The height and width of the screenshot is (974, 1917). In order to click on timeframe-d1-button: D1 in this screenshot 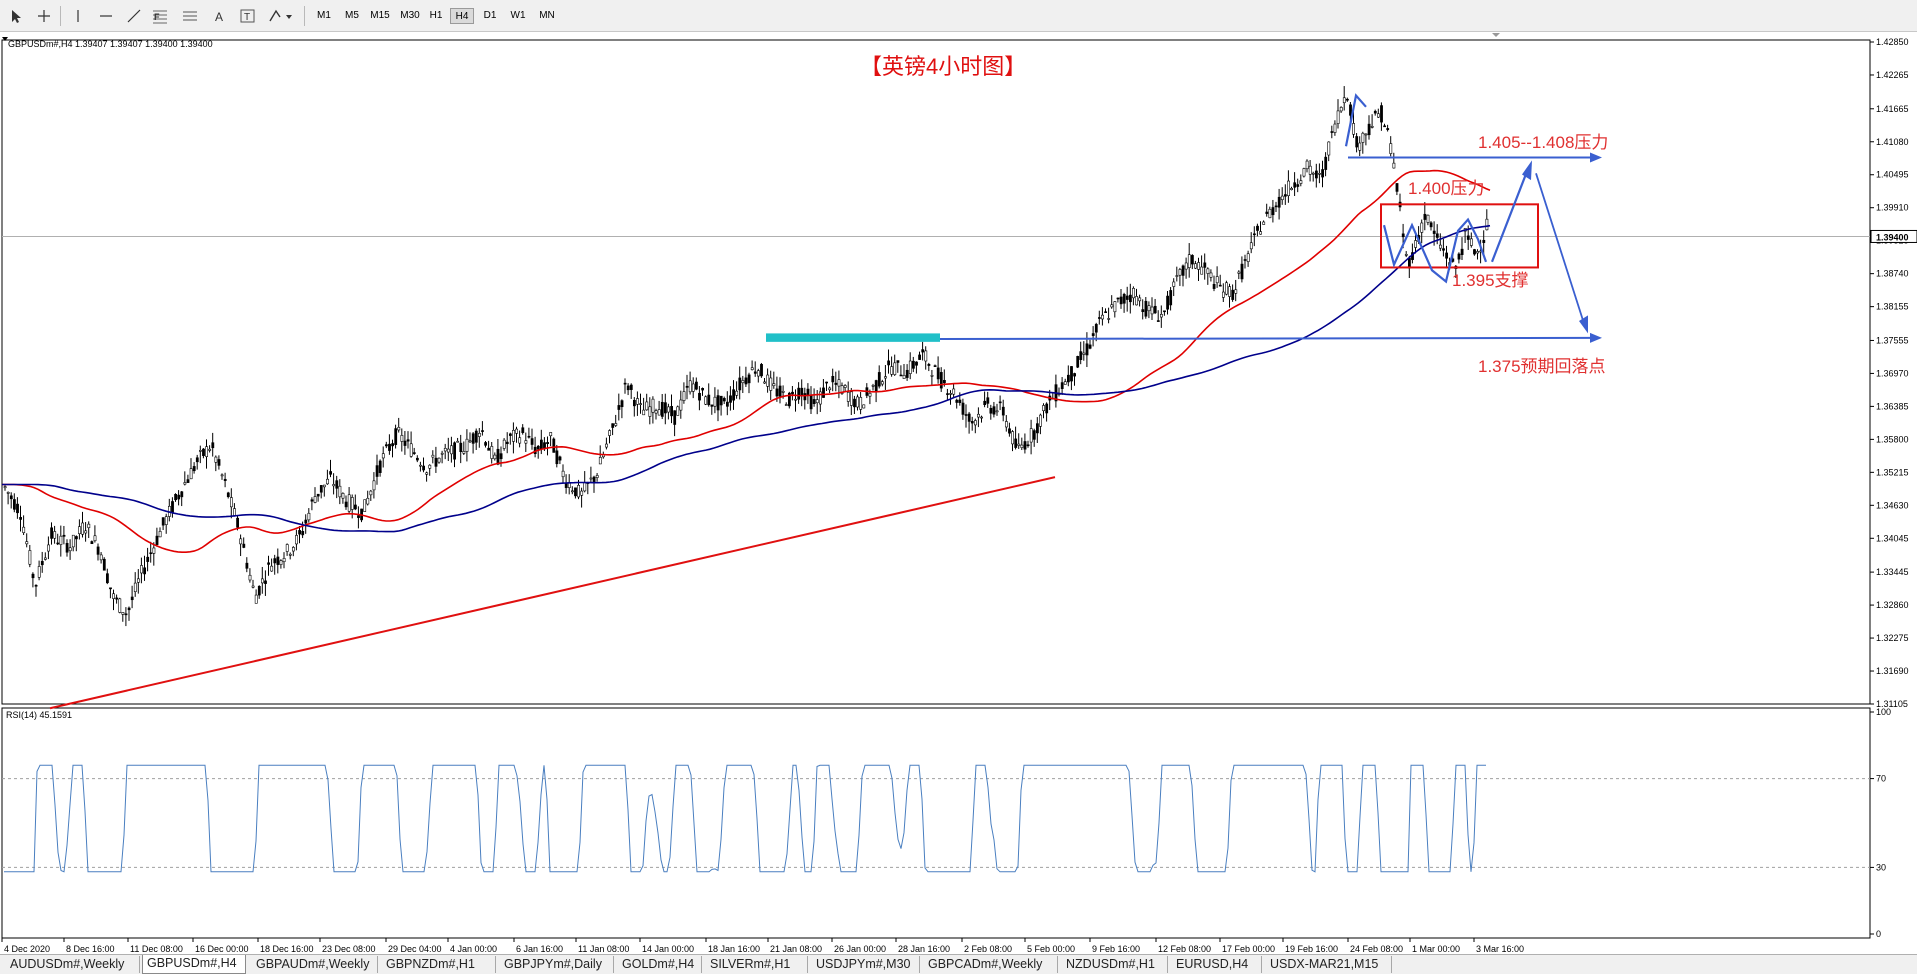, I will do `click(490, 16)`.